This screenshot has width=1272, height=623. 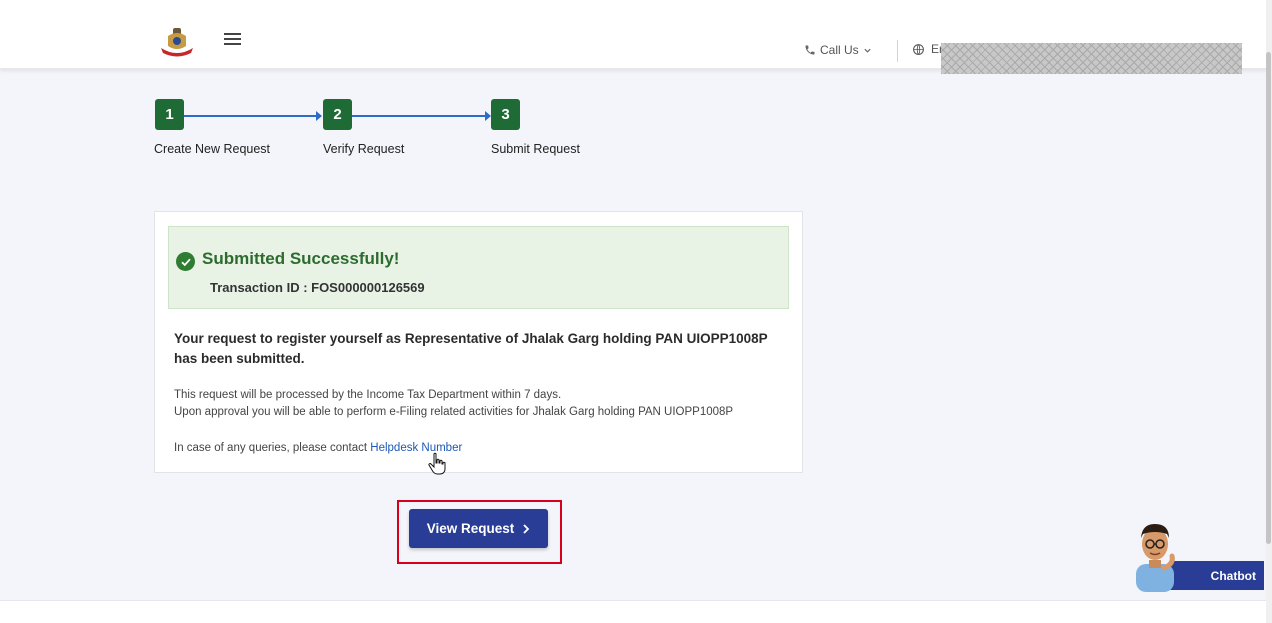 What do you see at coordinates (317, 287) in the screenshot?
I see `transaction-id: Transaction ID : FOS000000126569` at bounding box center [317, 287].